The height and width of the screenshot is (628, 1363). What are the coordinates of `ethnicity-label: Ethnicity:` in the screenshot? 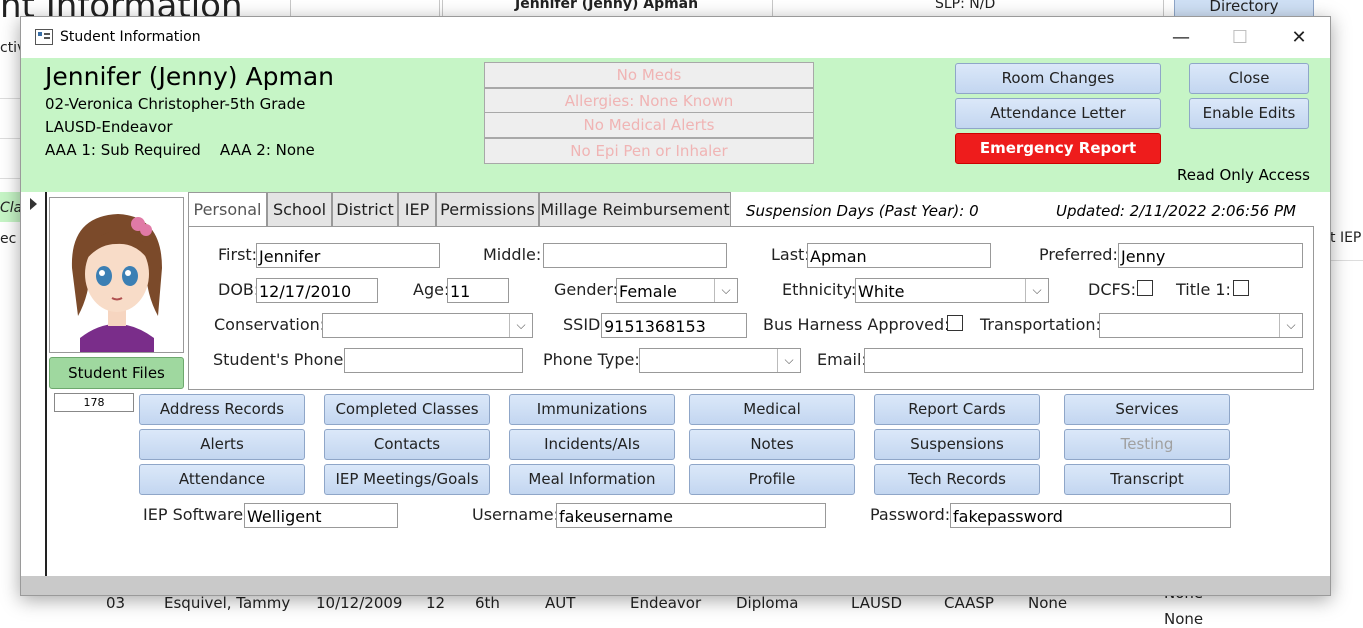 It's located at (819, 289).